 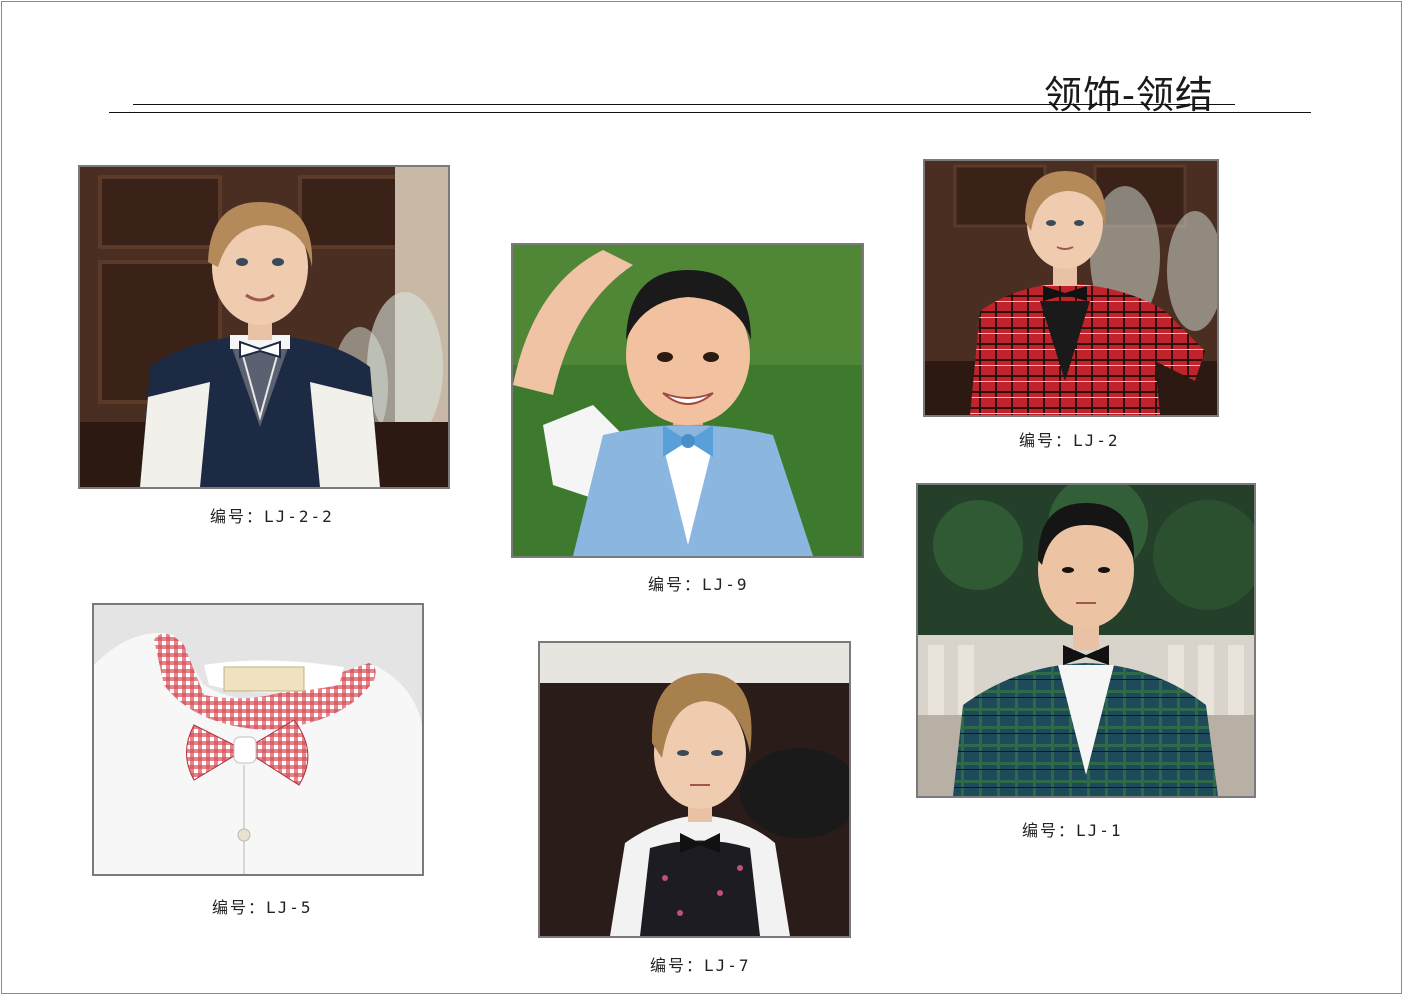 What do you see at coordinates (698, 584) in the screenshot?
I see `caption-lj-9: 编号：LJ-9` at bounding box center [698, 584].